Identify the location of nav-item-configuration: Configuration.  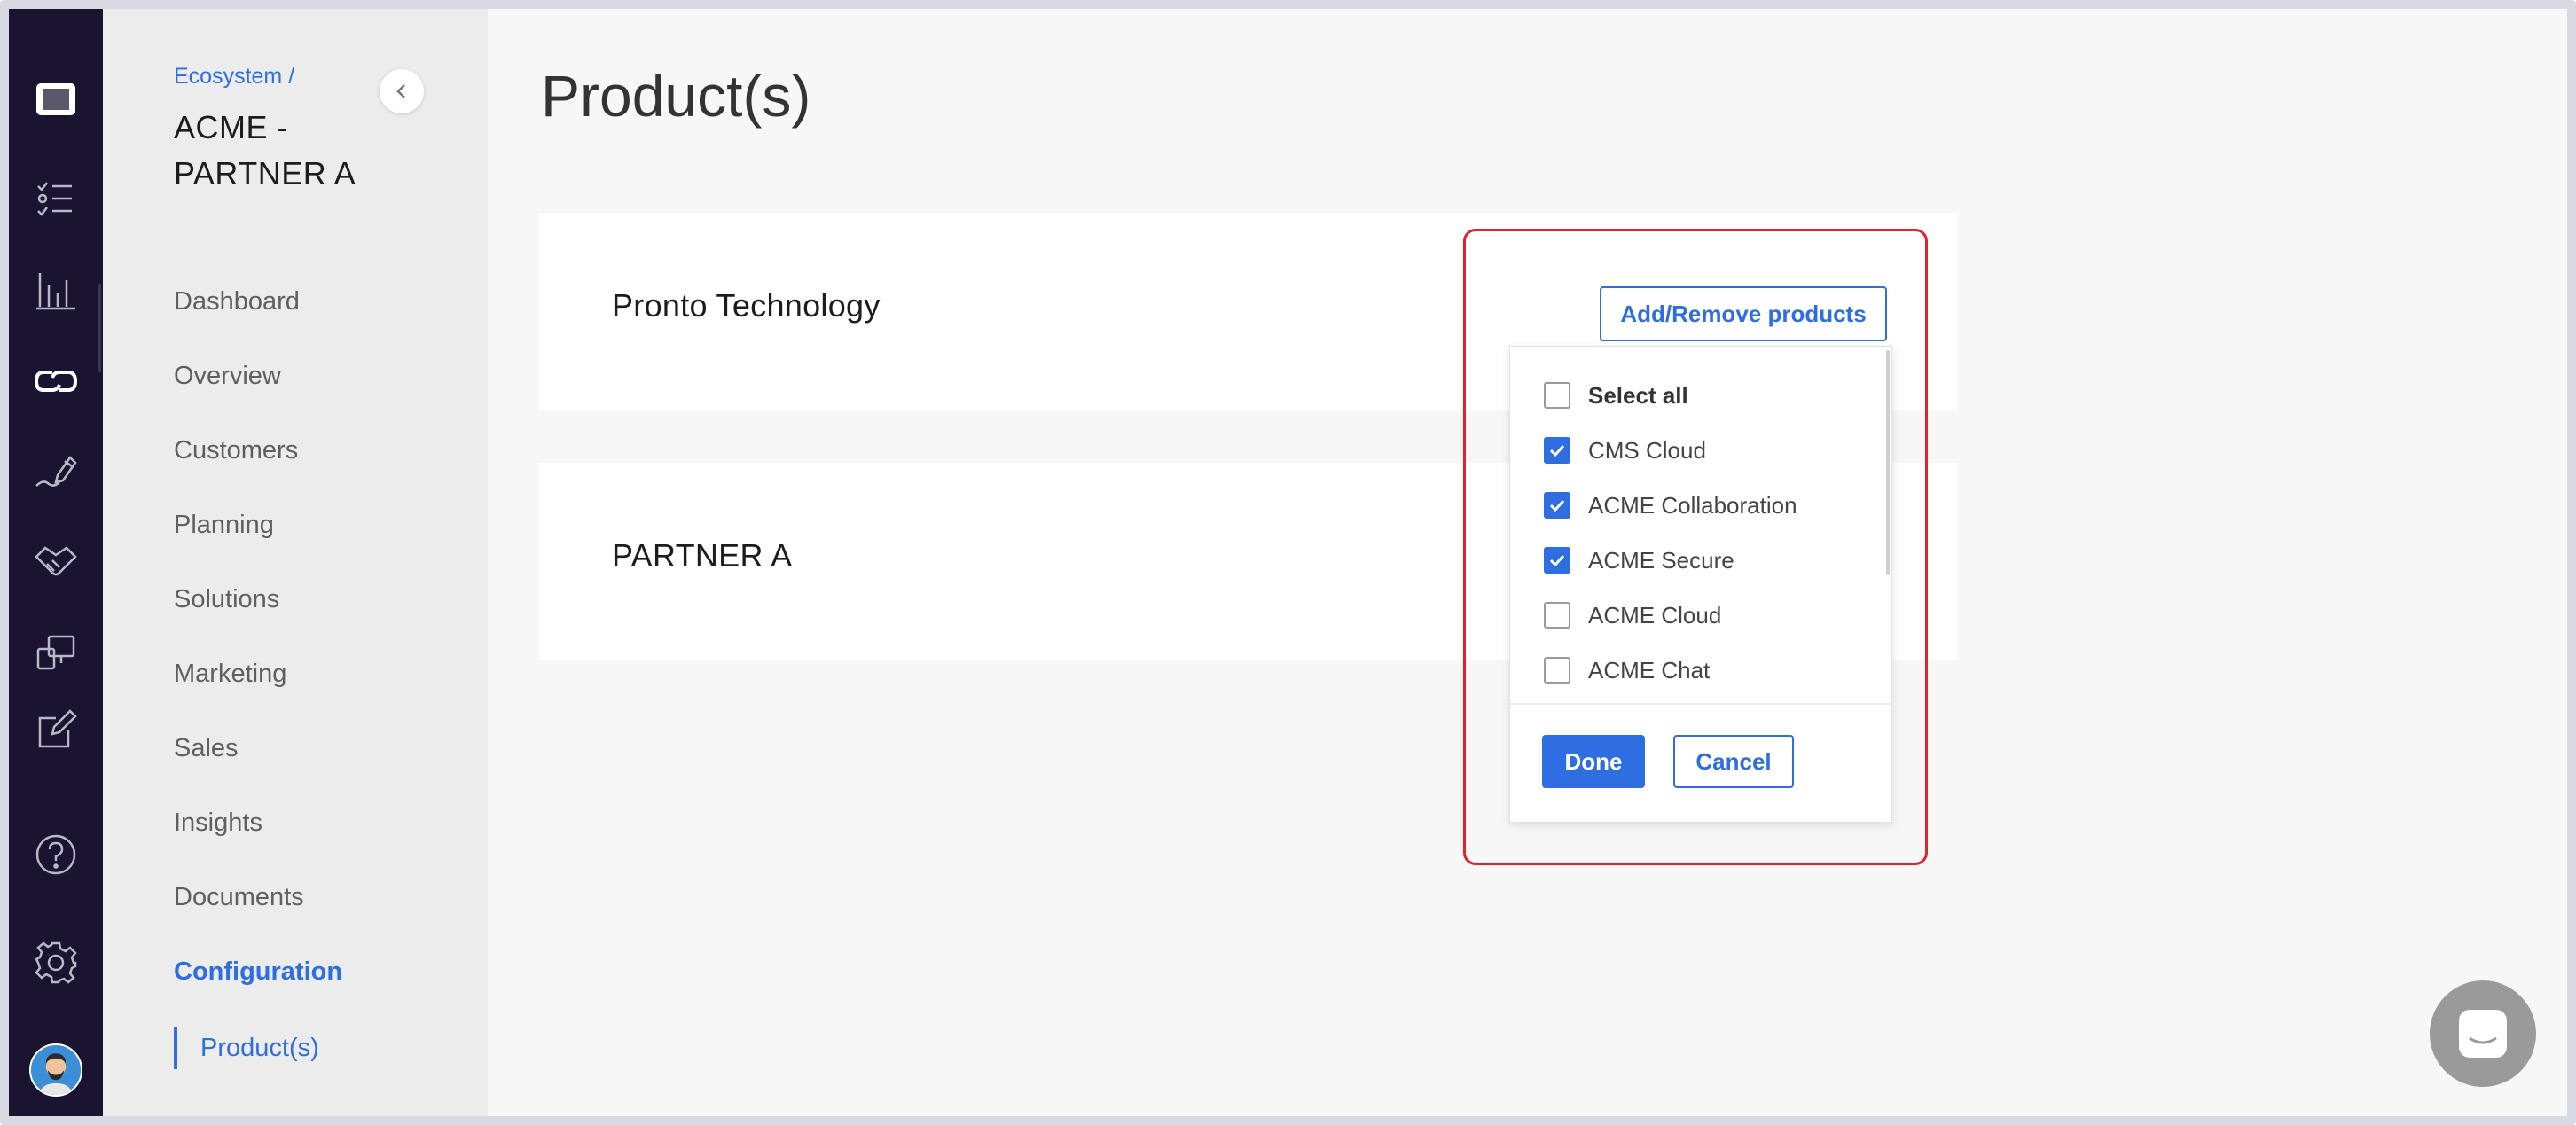
(258, 989).